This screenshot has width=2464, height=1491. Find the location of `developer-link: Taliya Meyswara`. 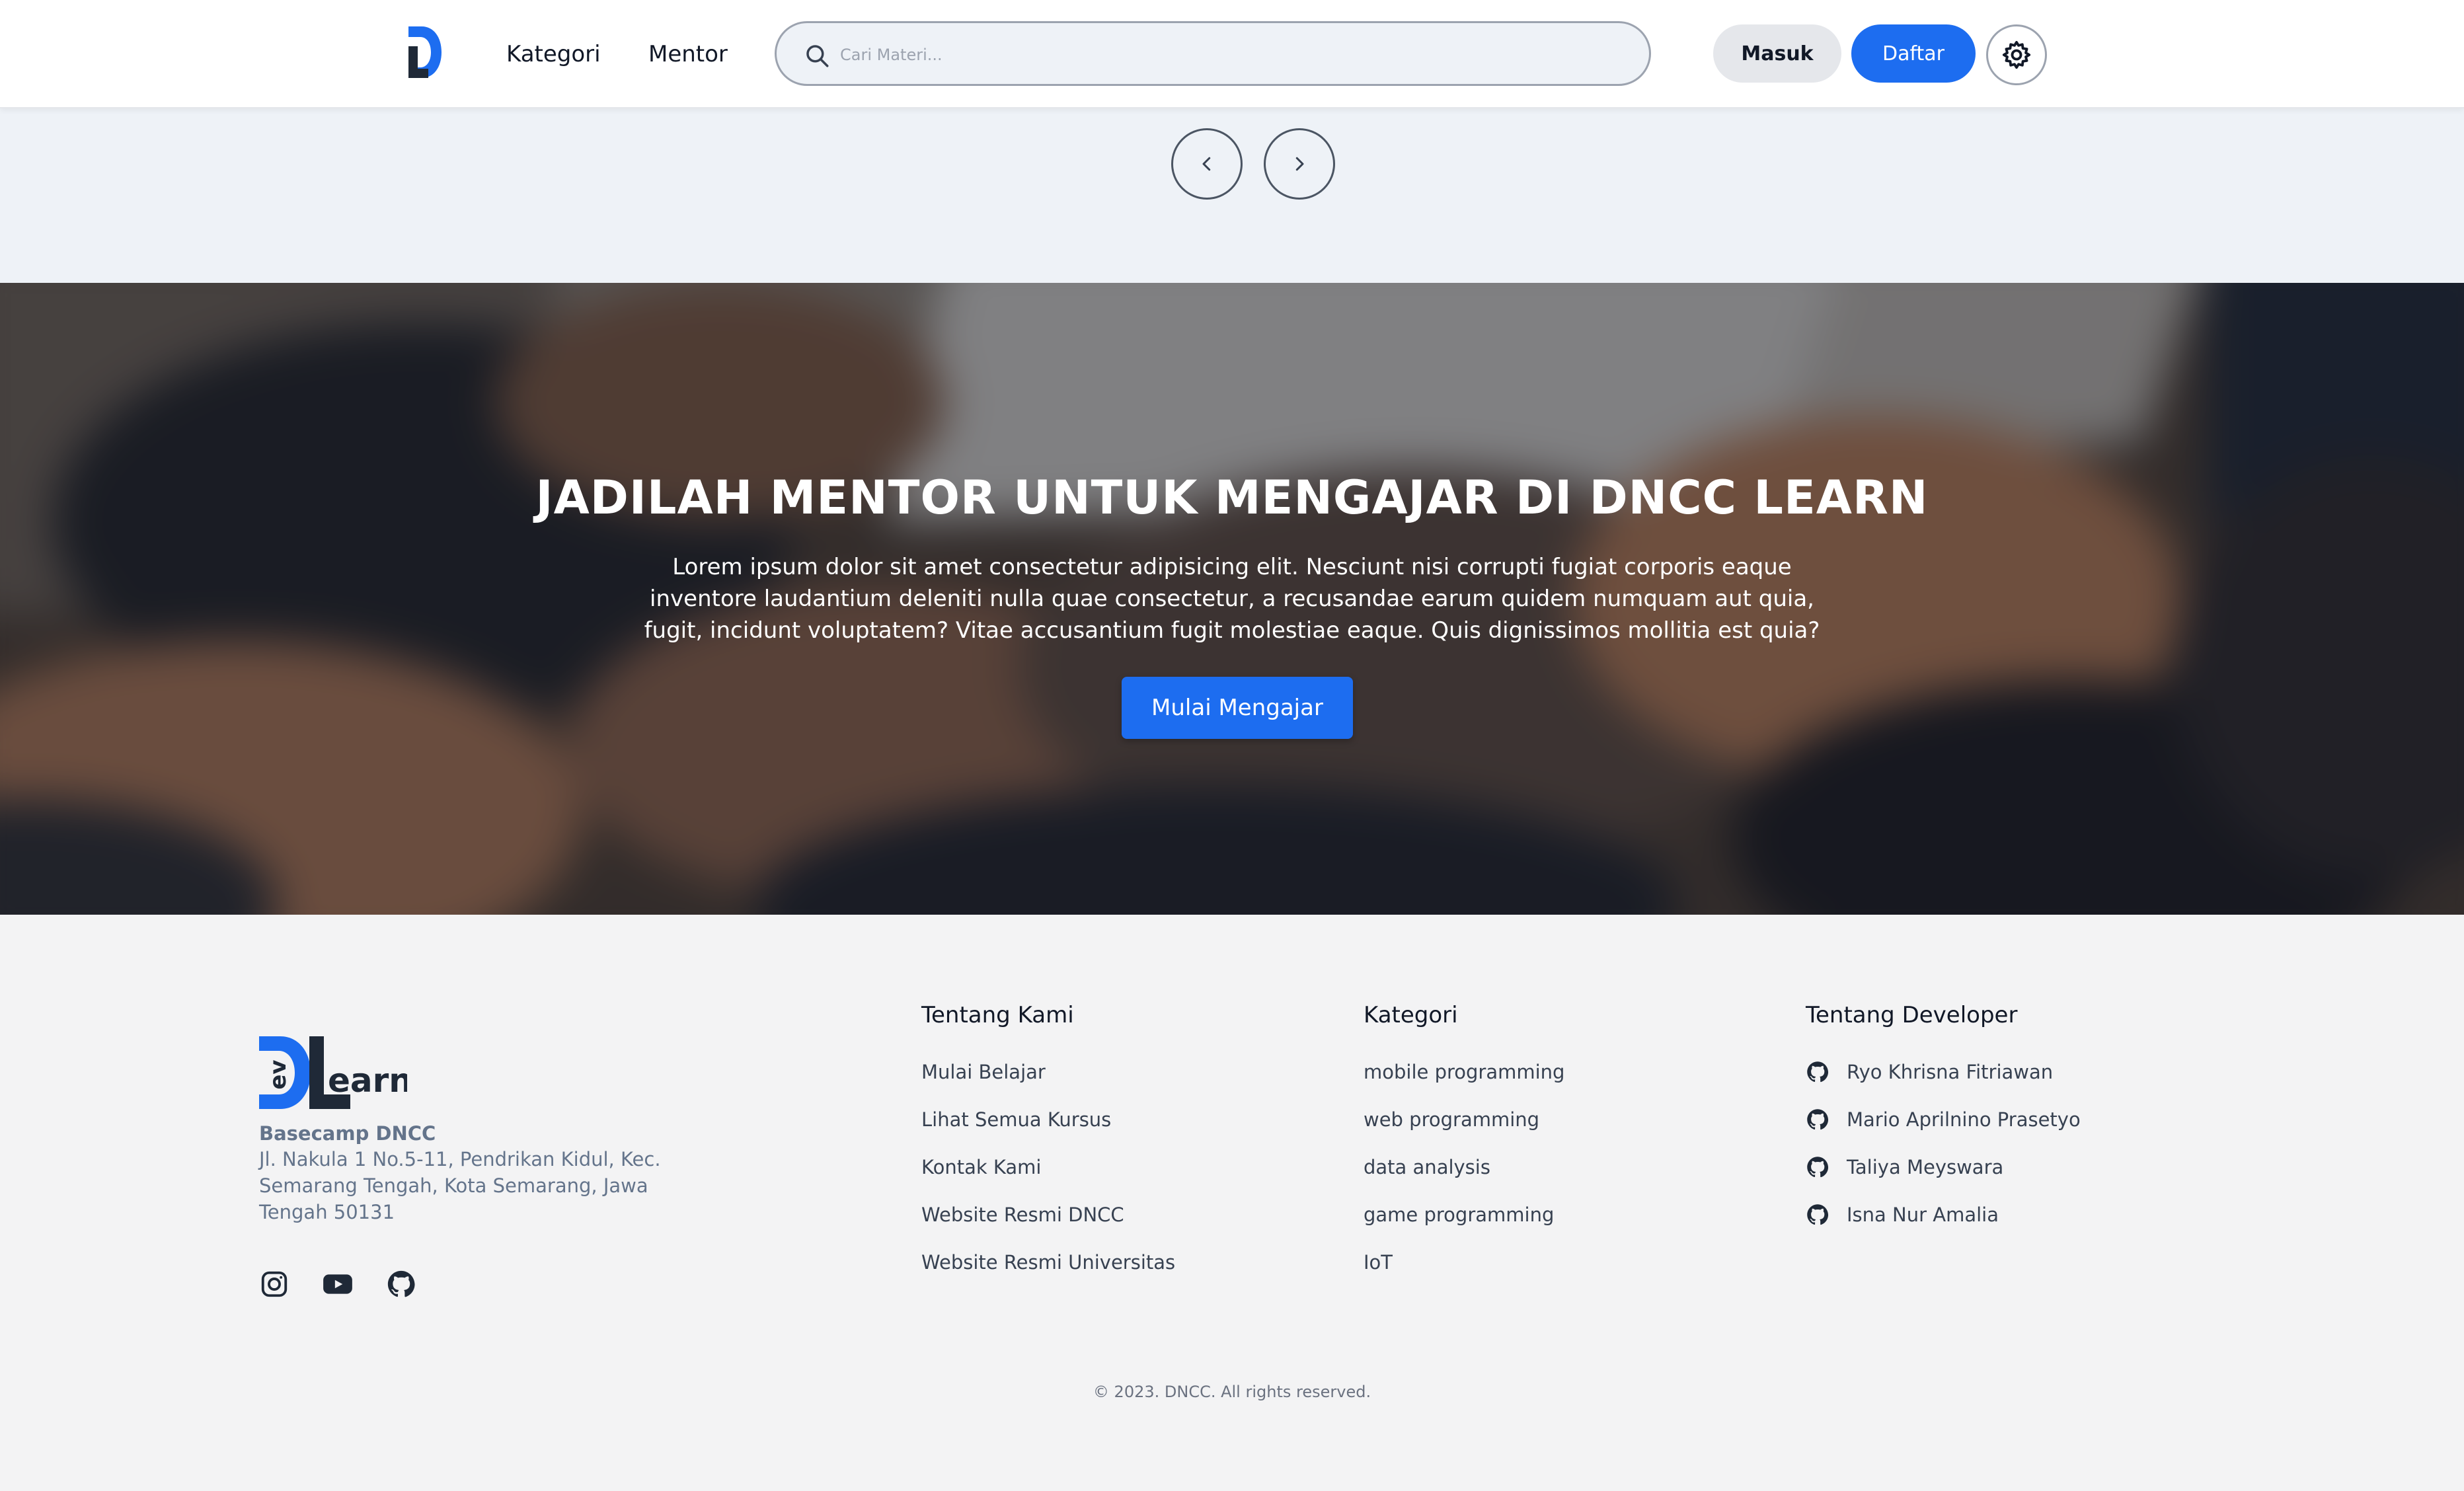

developer-link: Taliya Meyswara is located at coordinates (1943, 1167).